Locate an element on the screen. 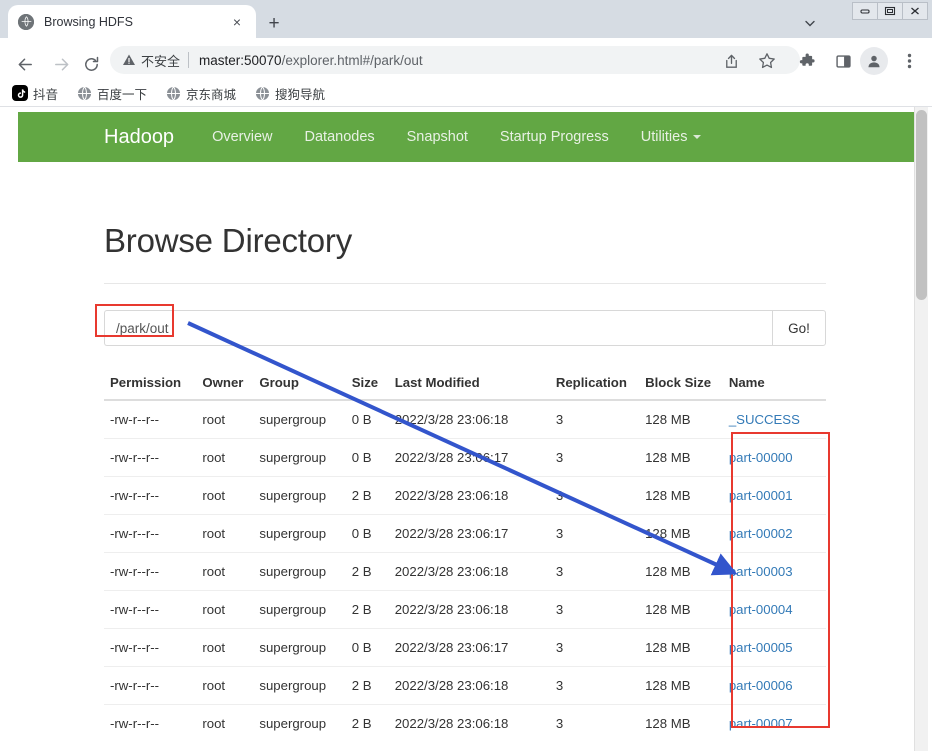 The height and width of the screenshot is (751, 932). bookmark-star-icon is located at coordinates (767, 61).